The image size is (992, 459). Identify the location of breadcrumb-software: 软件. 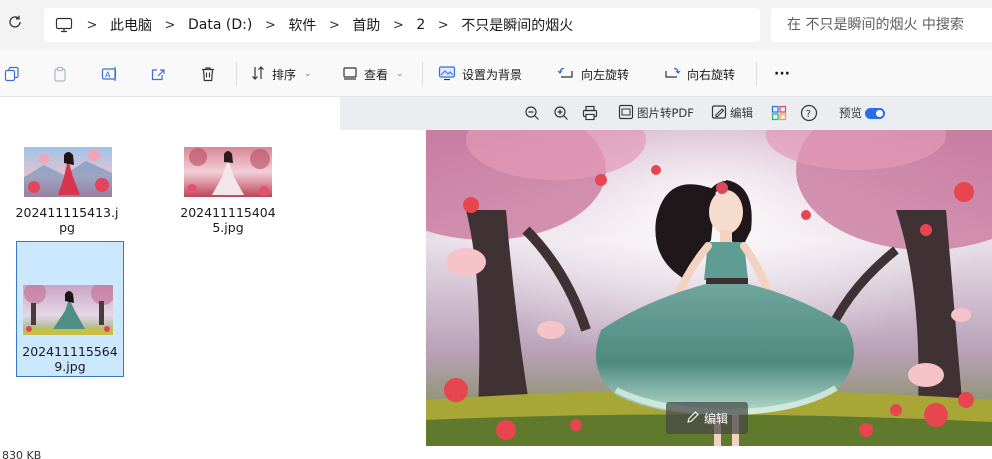
(302, 25).